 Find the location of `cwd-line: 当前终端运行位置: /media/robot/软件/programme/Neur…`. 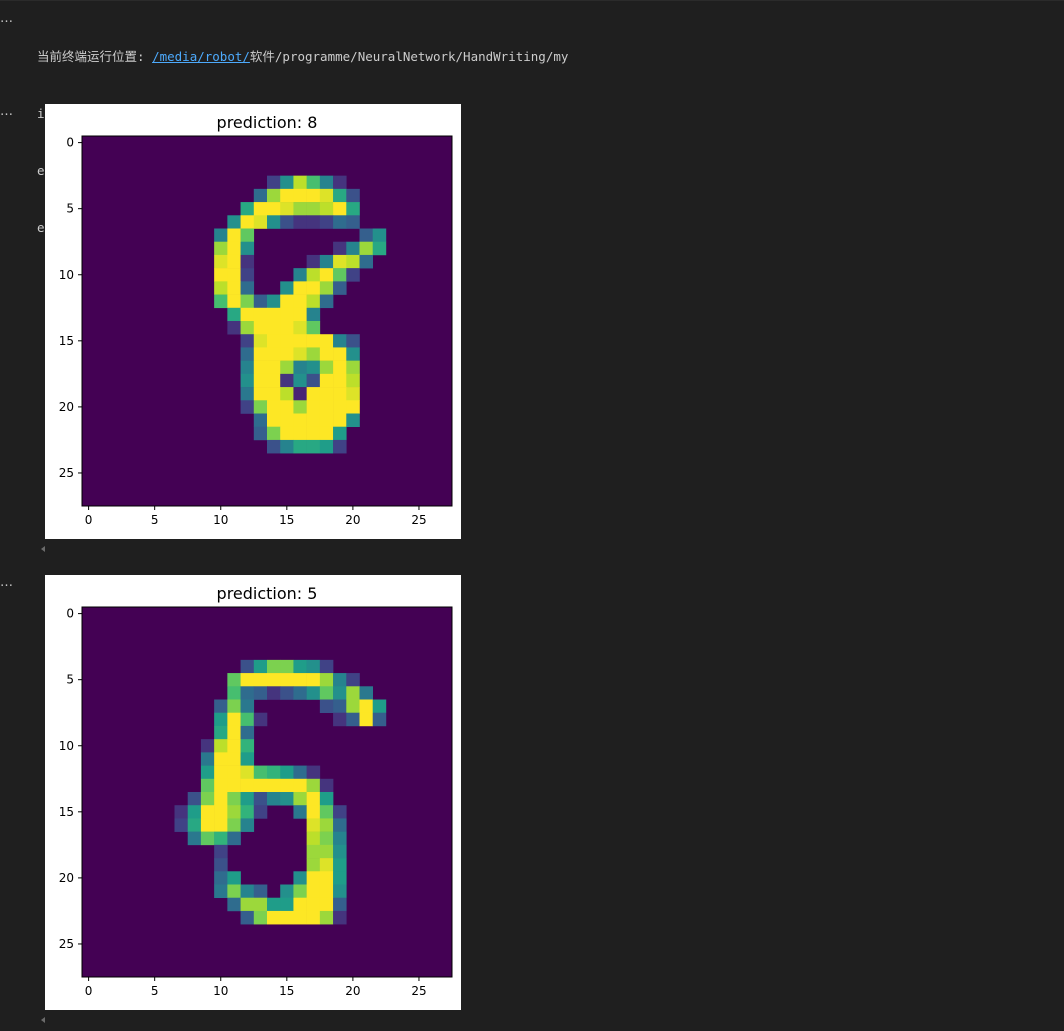

cwd-line: 当前终端运行位置: /media/robot/软件/programme/Neur… is located at coordinates (302, 56).